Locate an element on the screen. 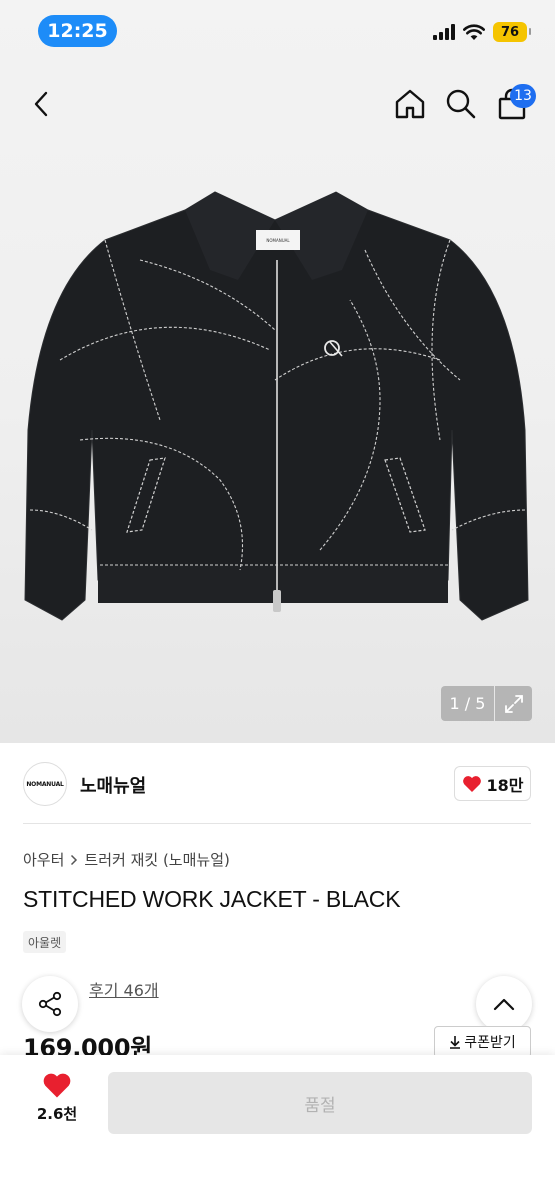 This screenshot has height=1200, width=555. status-icons: 76 is located at coordinates (482, 32).